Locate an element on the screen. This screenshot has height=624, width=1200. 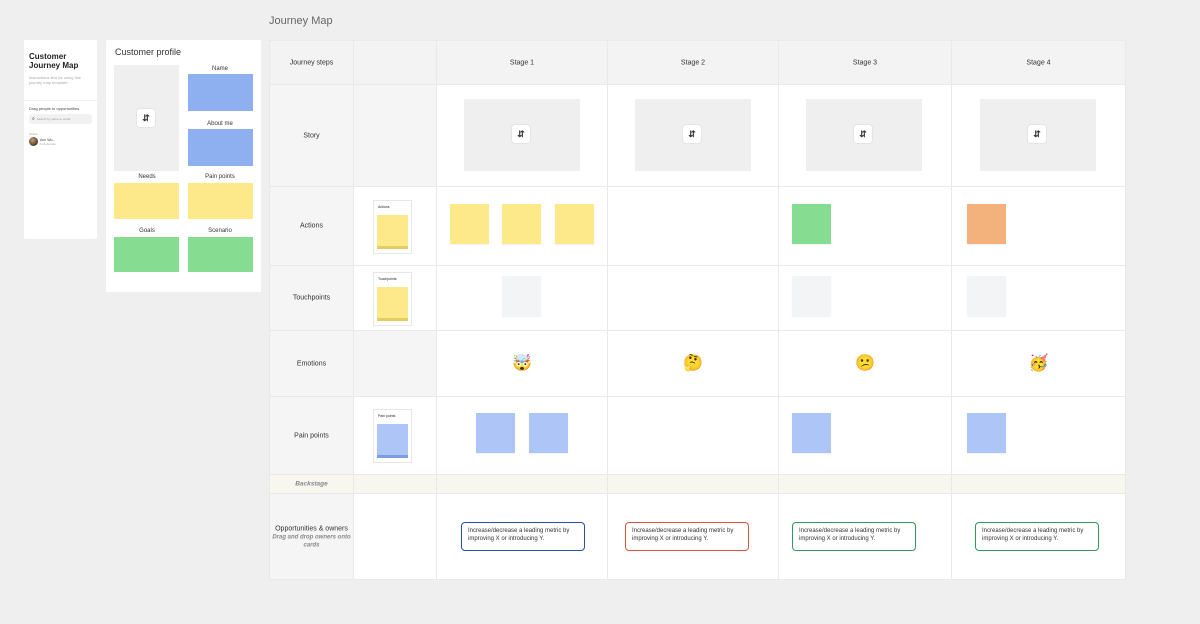
row-label-emotions: Emotions is located at coordinates (311, 363).